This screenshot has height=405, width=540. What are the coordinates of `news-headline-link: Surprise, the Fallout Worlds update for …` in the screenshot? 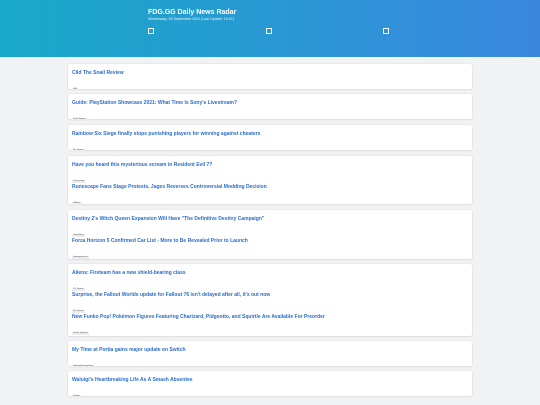 It's located at (270, 295).